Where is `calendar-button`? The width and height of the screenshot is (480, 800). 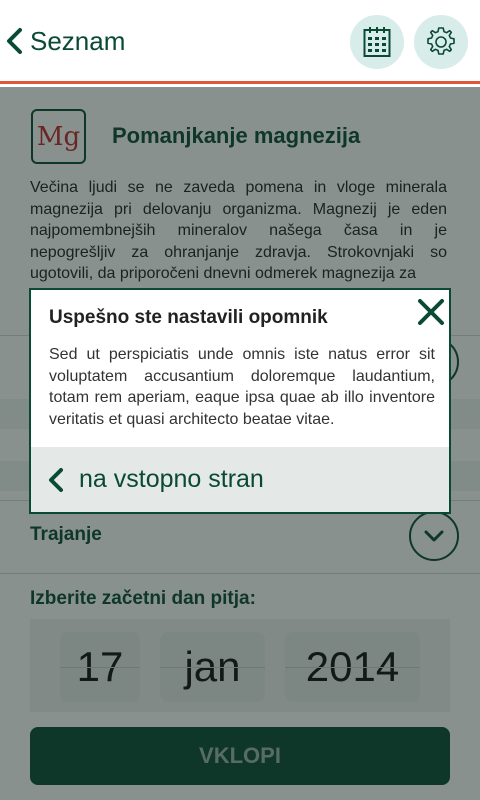 calendar-button is located at coordinates (377, 42).